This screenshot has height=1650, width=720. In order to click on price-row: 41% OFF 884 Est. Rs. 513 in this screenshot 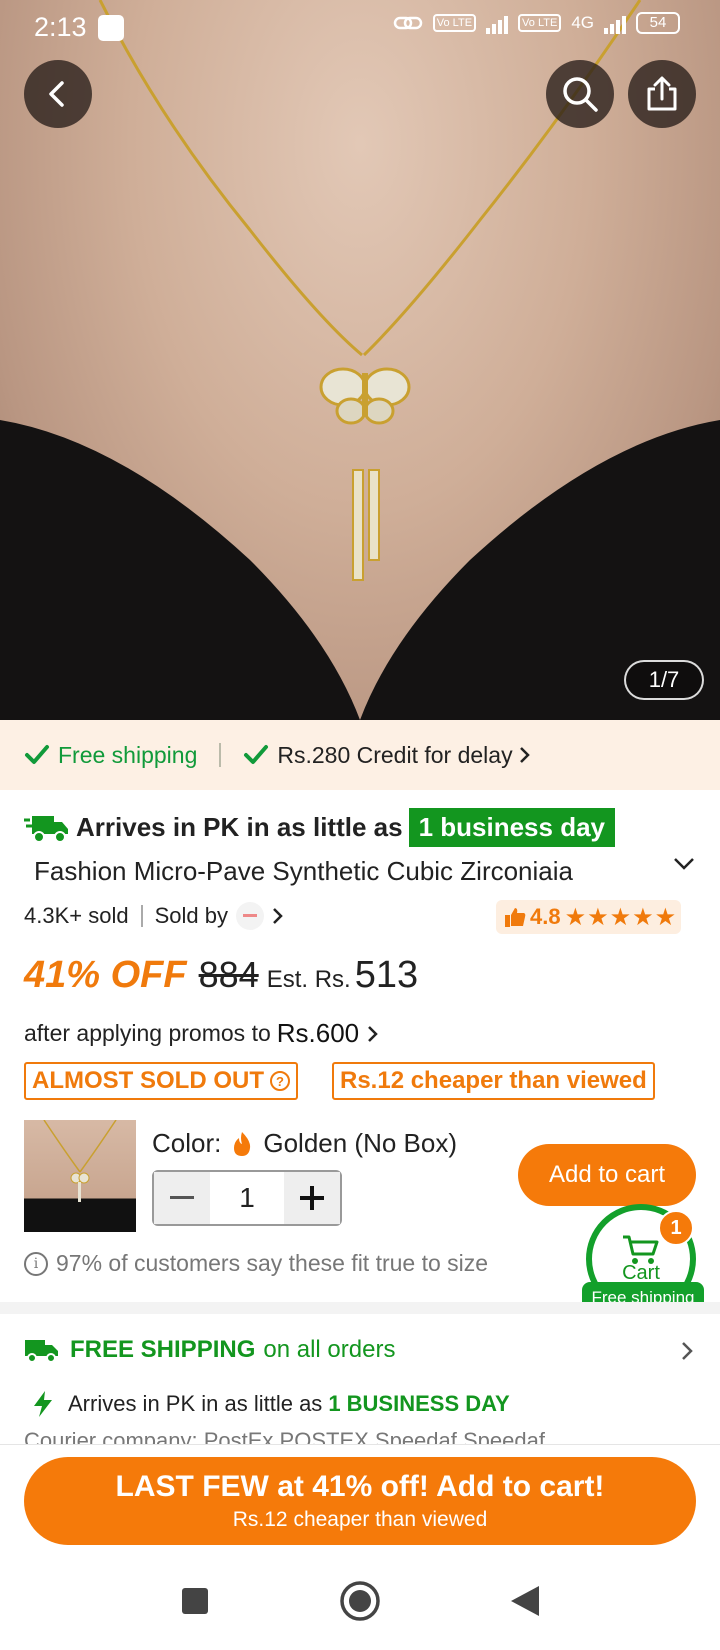, I will do `click(221, 975)`.